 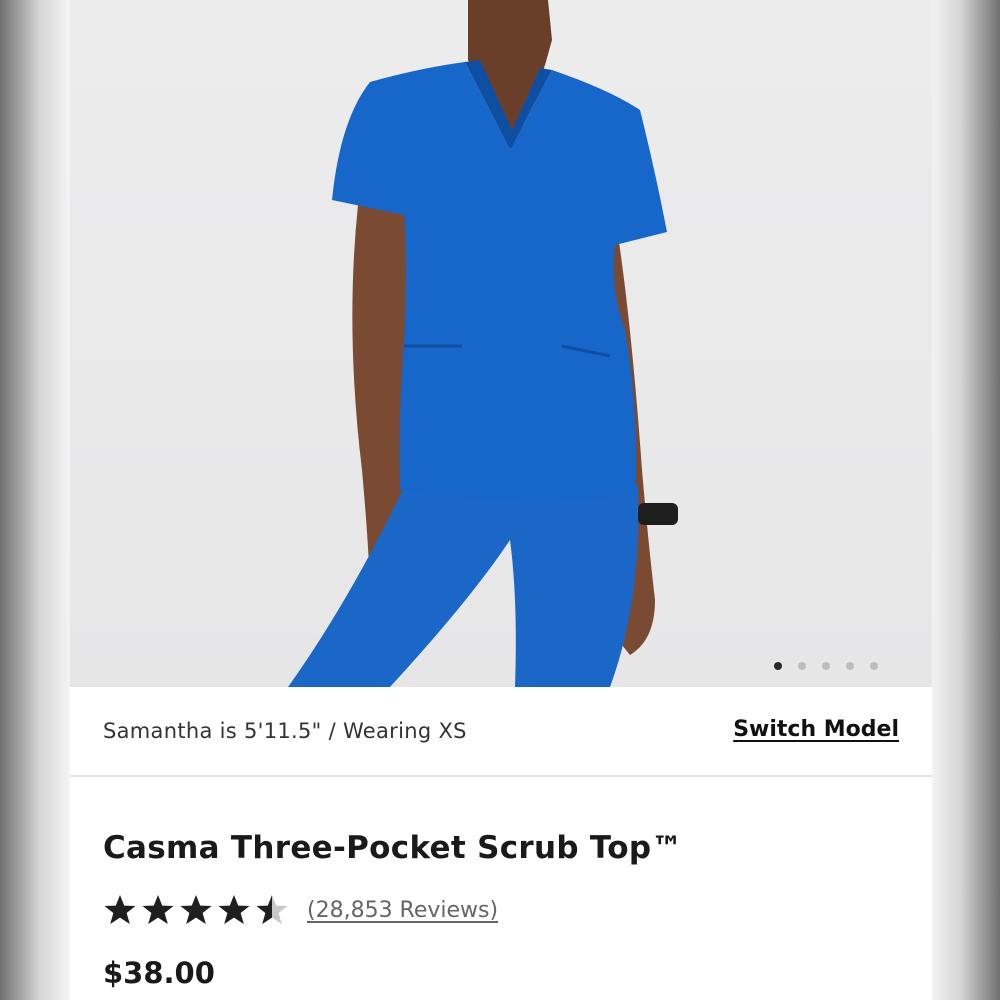 I want to click on star-rating, so click(x=196, y=910).